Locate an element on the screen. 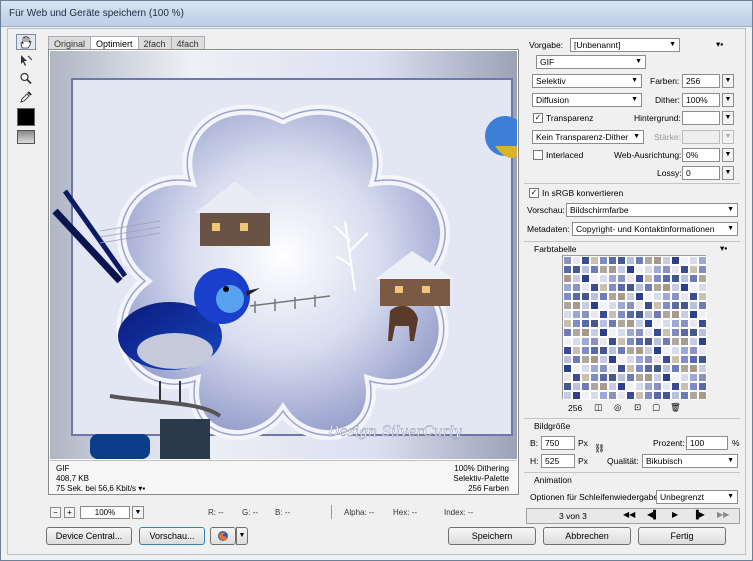  eyedropper-color-swatch is located at coordinates (26, 117).